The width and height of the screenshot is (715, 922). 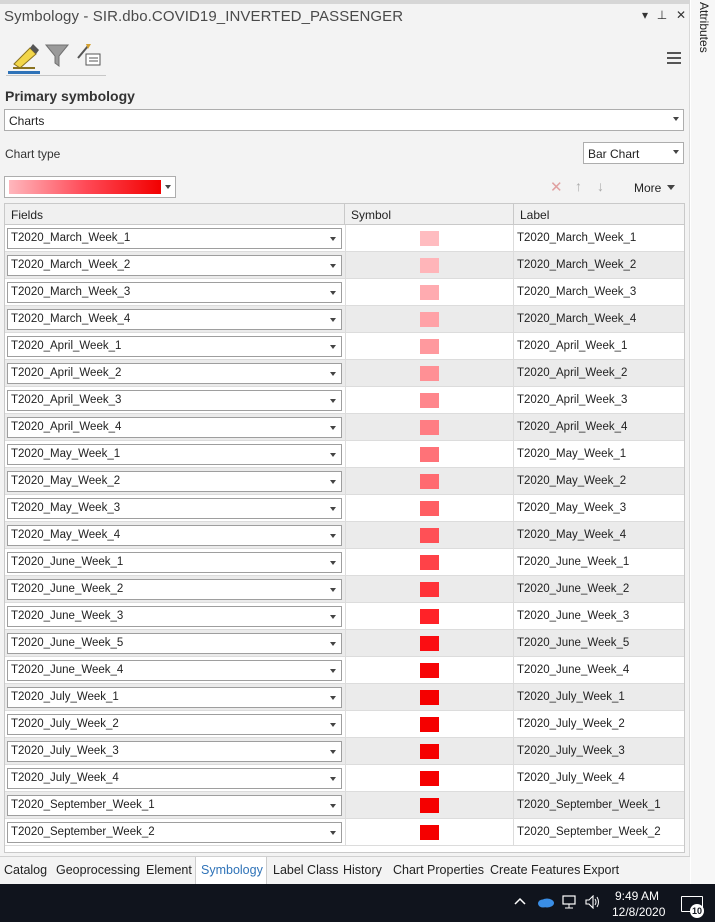 I want to click on field-select: T2020_July_Week_3, so click(x=174, y=751).